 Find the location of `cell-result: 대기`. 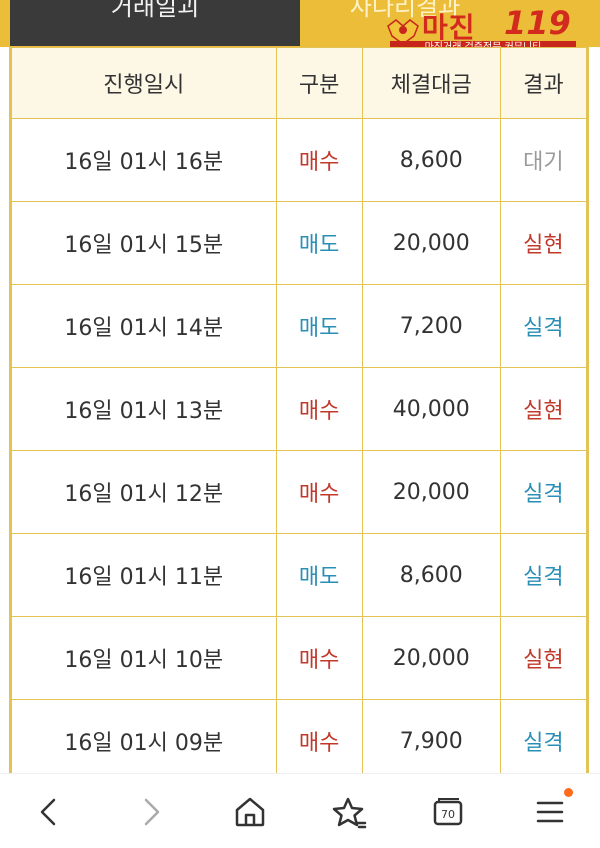

cell-result: 대기 is located at coordinates (543, 160).